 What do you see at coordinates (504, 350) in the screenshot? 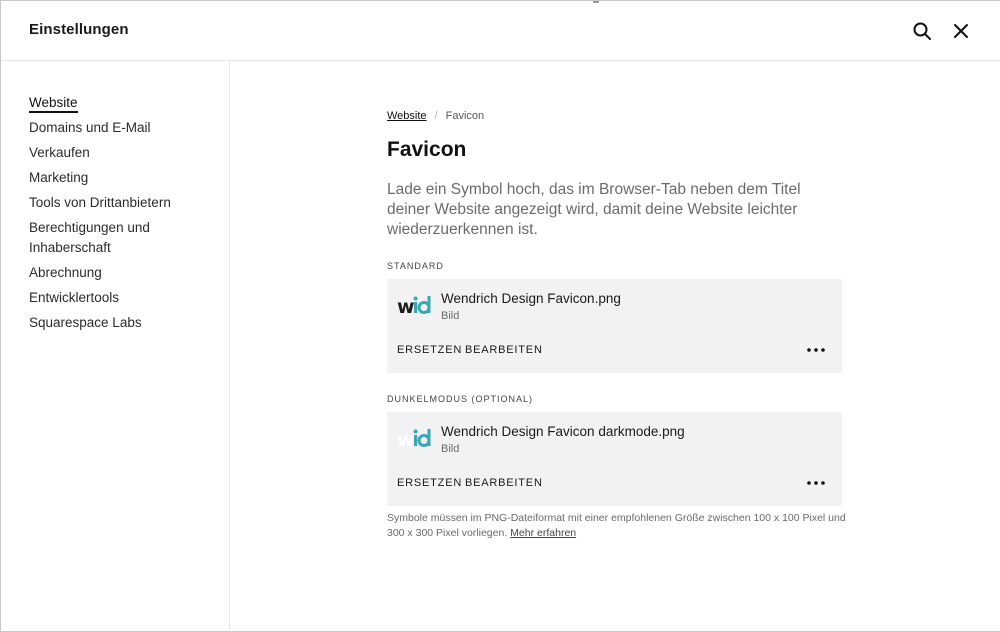
I see `standard-edit-button: BEARBEITEN` at bounding box center [504, 350].